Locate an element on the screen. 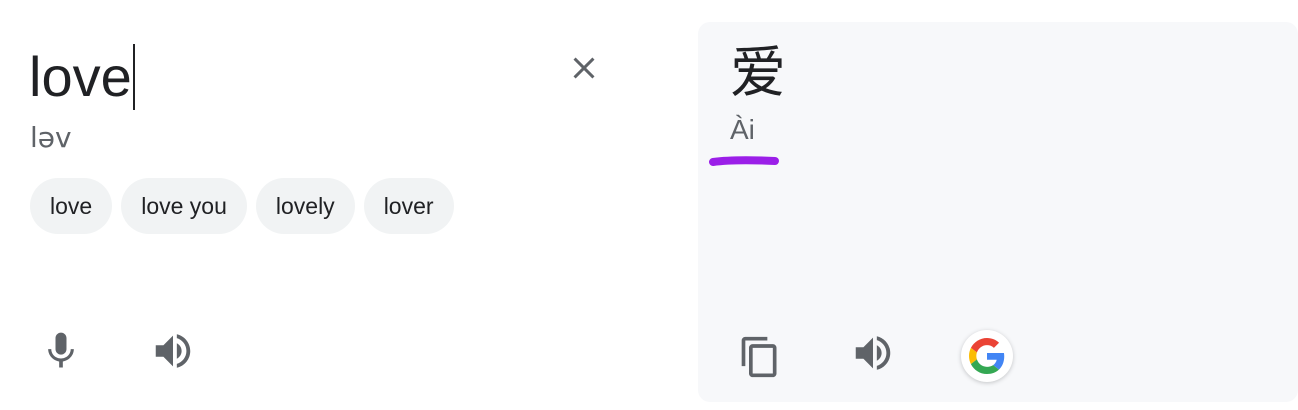 This screenshot has width=1298, height=410. open-in-google-button is located at coordinates (987, 356).